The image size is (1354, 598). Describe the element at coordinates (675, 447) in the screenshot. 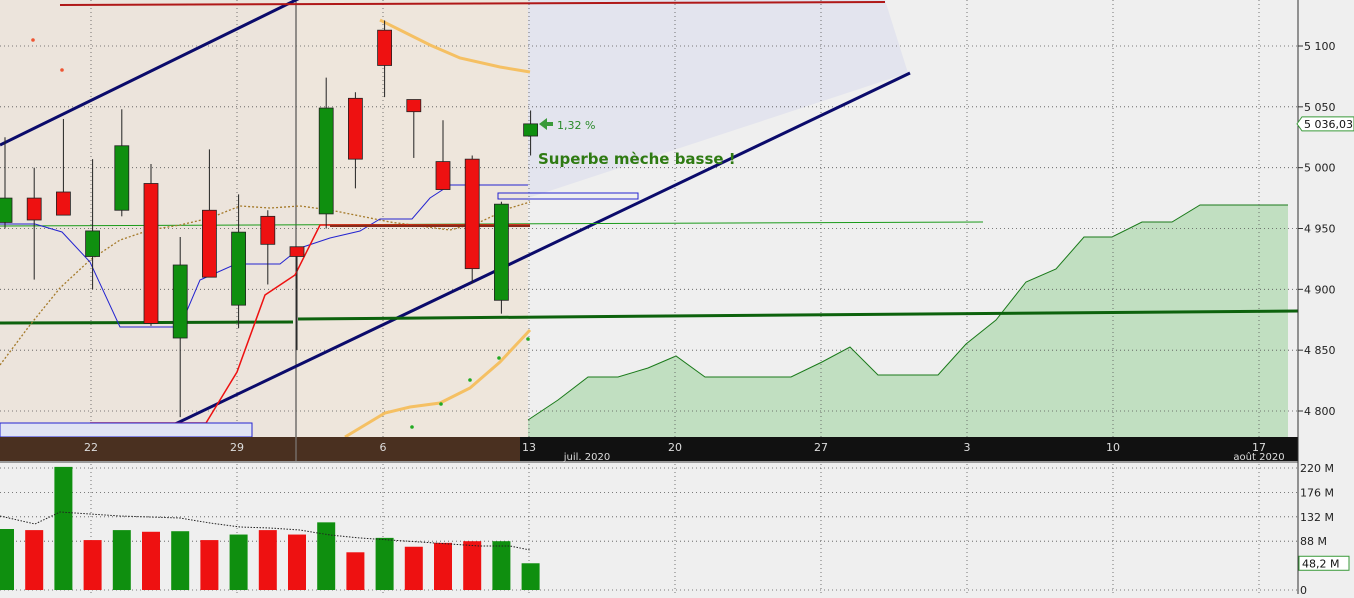

I see `date-tick-label: 20` at that location.